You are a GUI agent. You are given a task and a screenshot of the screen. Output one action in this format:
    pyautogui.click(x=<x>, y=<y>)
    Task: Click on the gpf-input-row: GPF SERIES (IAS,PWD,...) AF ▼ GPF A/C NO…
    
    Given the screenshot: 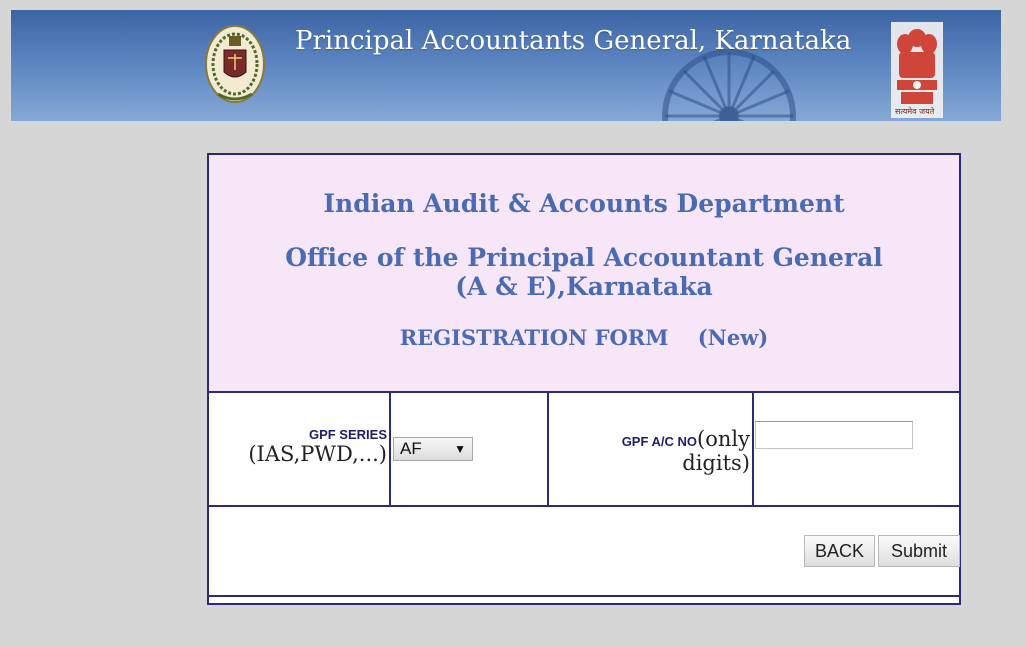 What is the action you would take?
    pyautogui.click(x=584, y=450)
    